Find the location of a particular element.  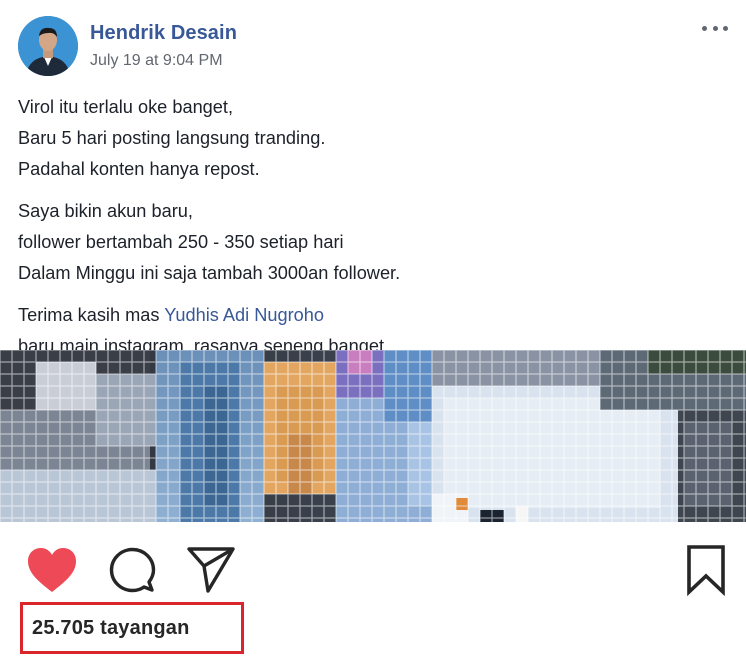

views-highlight-box: 25.705 tayangan is located at coordinates (132, 628).